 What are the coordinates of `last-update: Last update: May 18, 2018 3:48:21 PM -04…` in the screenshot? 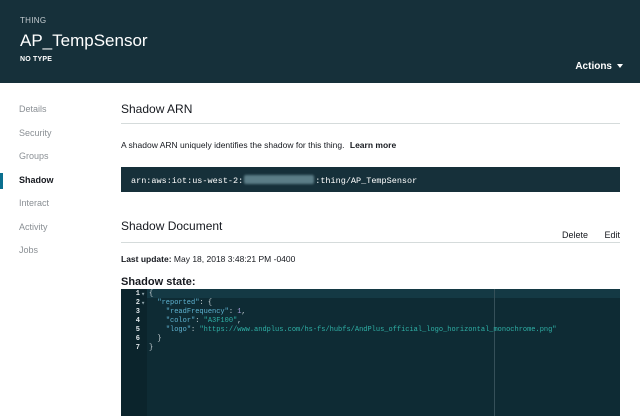 It's located at (208, 259).